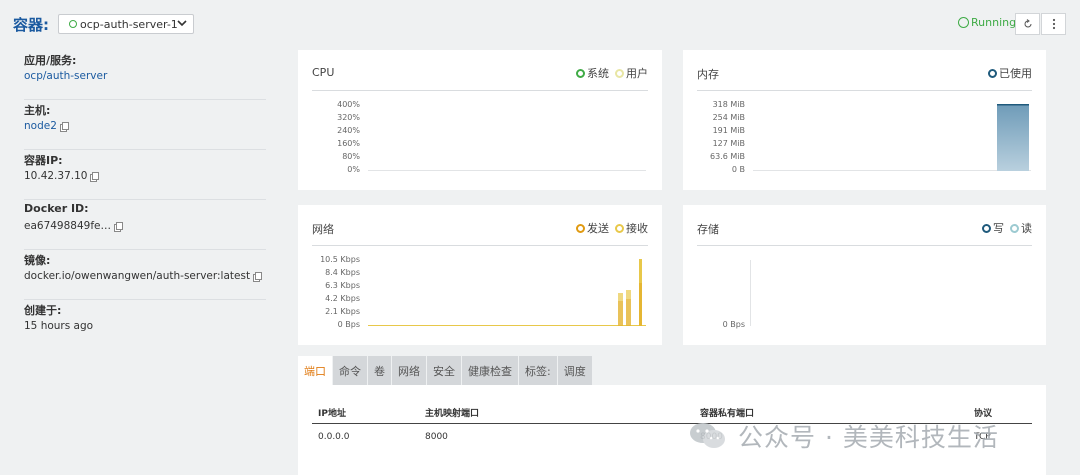  Describe the element at coordinates (1015, 73) in the screenshot. I see `legend-used-label: 已使用` at that location.